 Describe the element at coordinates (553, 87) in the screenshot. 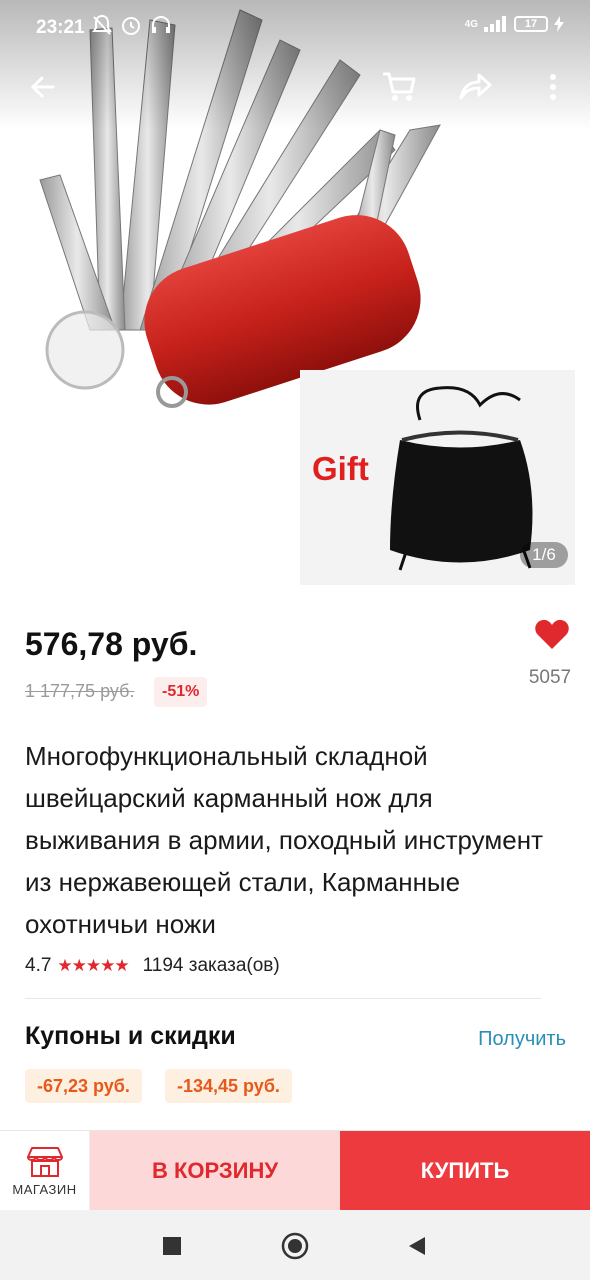

I see `more-vertical-icon` at that location.